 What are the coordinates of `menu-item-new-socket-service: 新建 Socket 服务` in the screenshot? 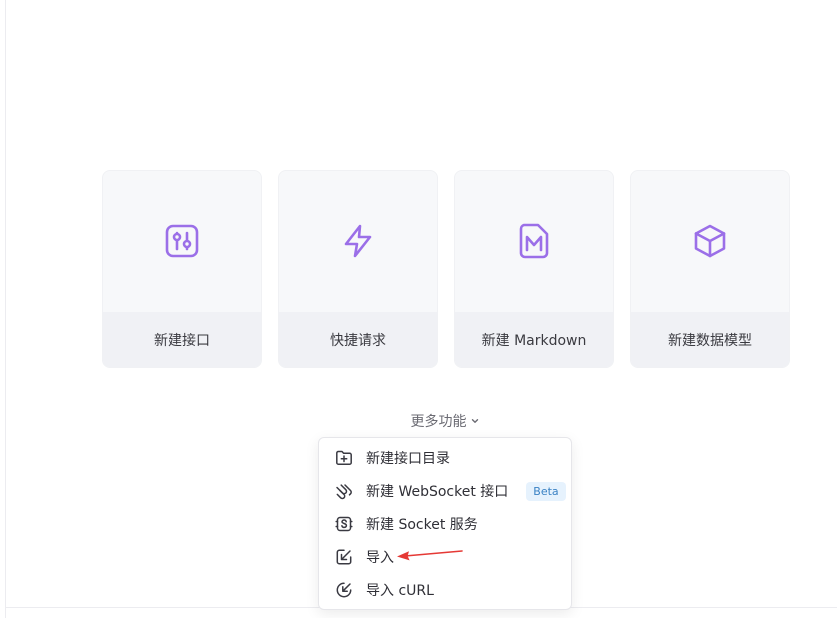 It's located at (445, 524).